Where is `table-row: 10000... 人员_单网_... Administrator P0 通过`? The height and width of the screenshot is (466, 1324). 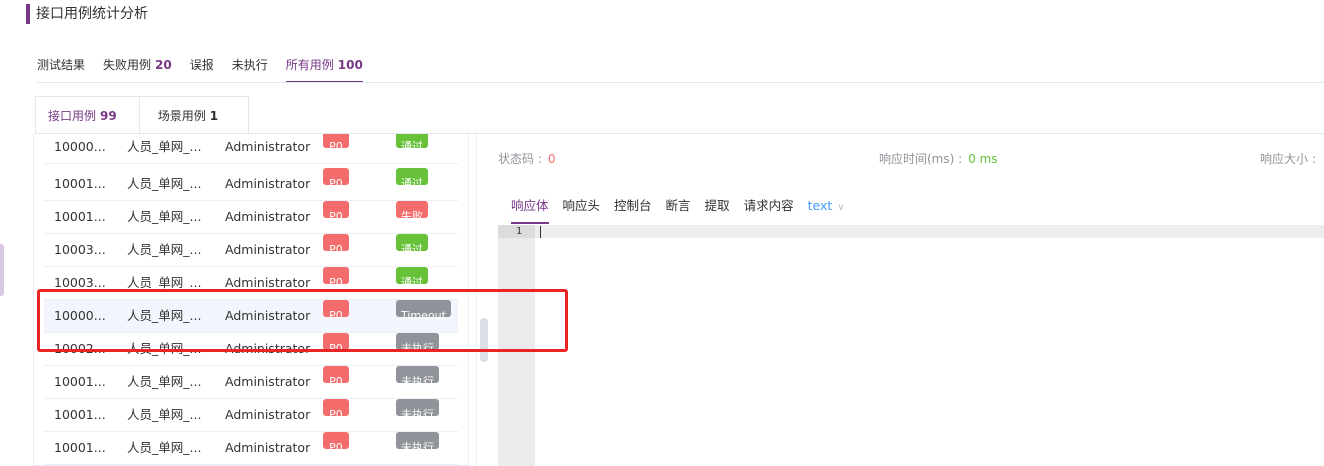
table-row: 10000... 人员_单网_... Administrator P0 通过 is located at coordinates (251, 149).